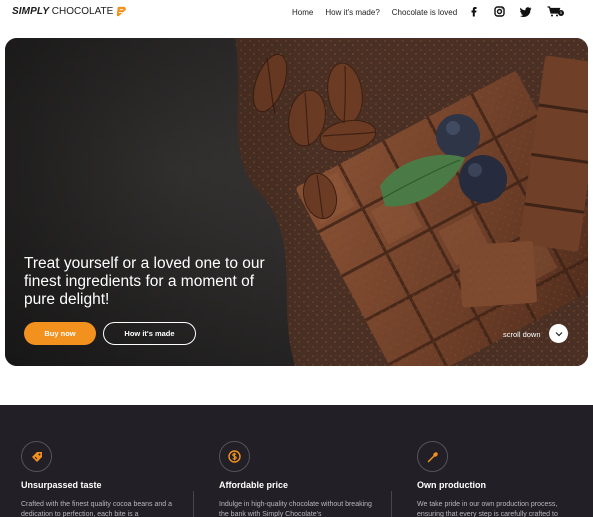 The width and height of the screenshot is (593, 517). I want to click on main-nav: Home How it's made? Chocolate is loved, so click(374, 12).